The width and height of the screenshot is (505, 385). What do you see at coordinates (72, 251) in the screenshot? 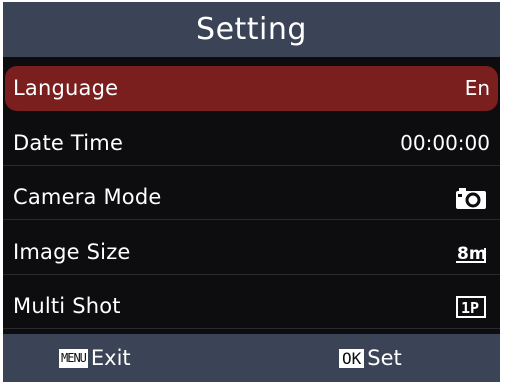
I see `menu-item-label: Image Size` at bounding box center [72, 251].